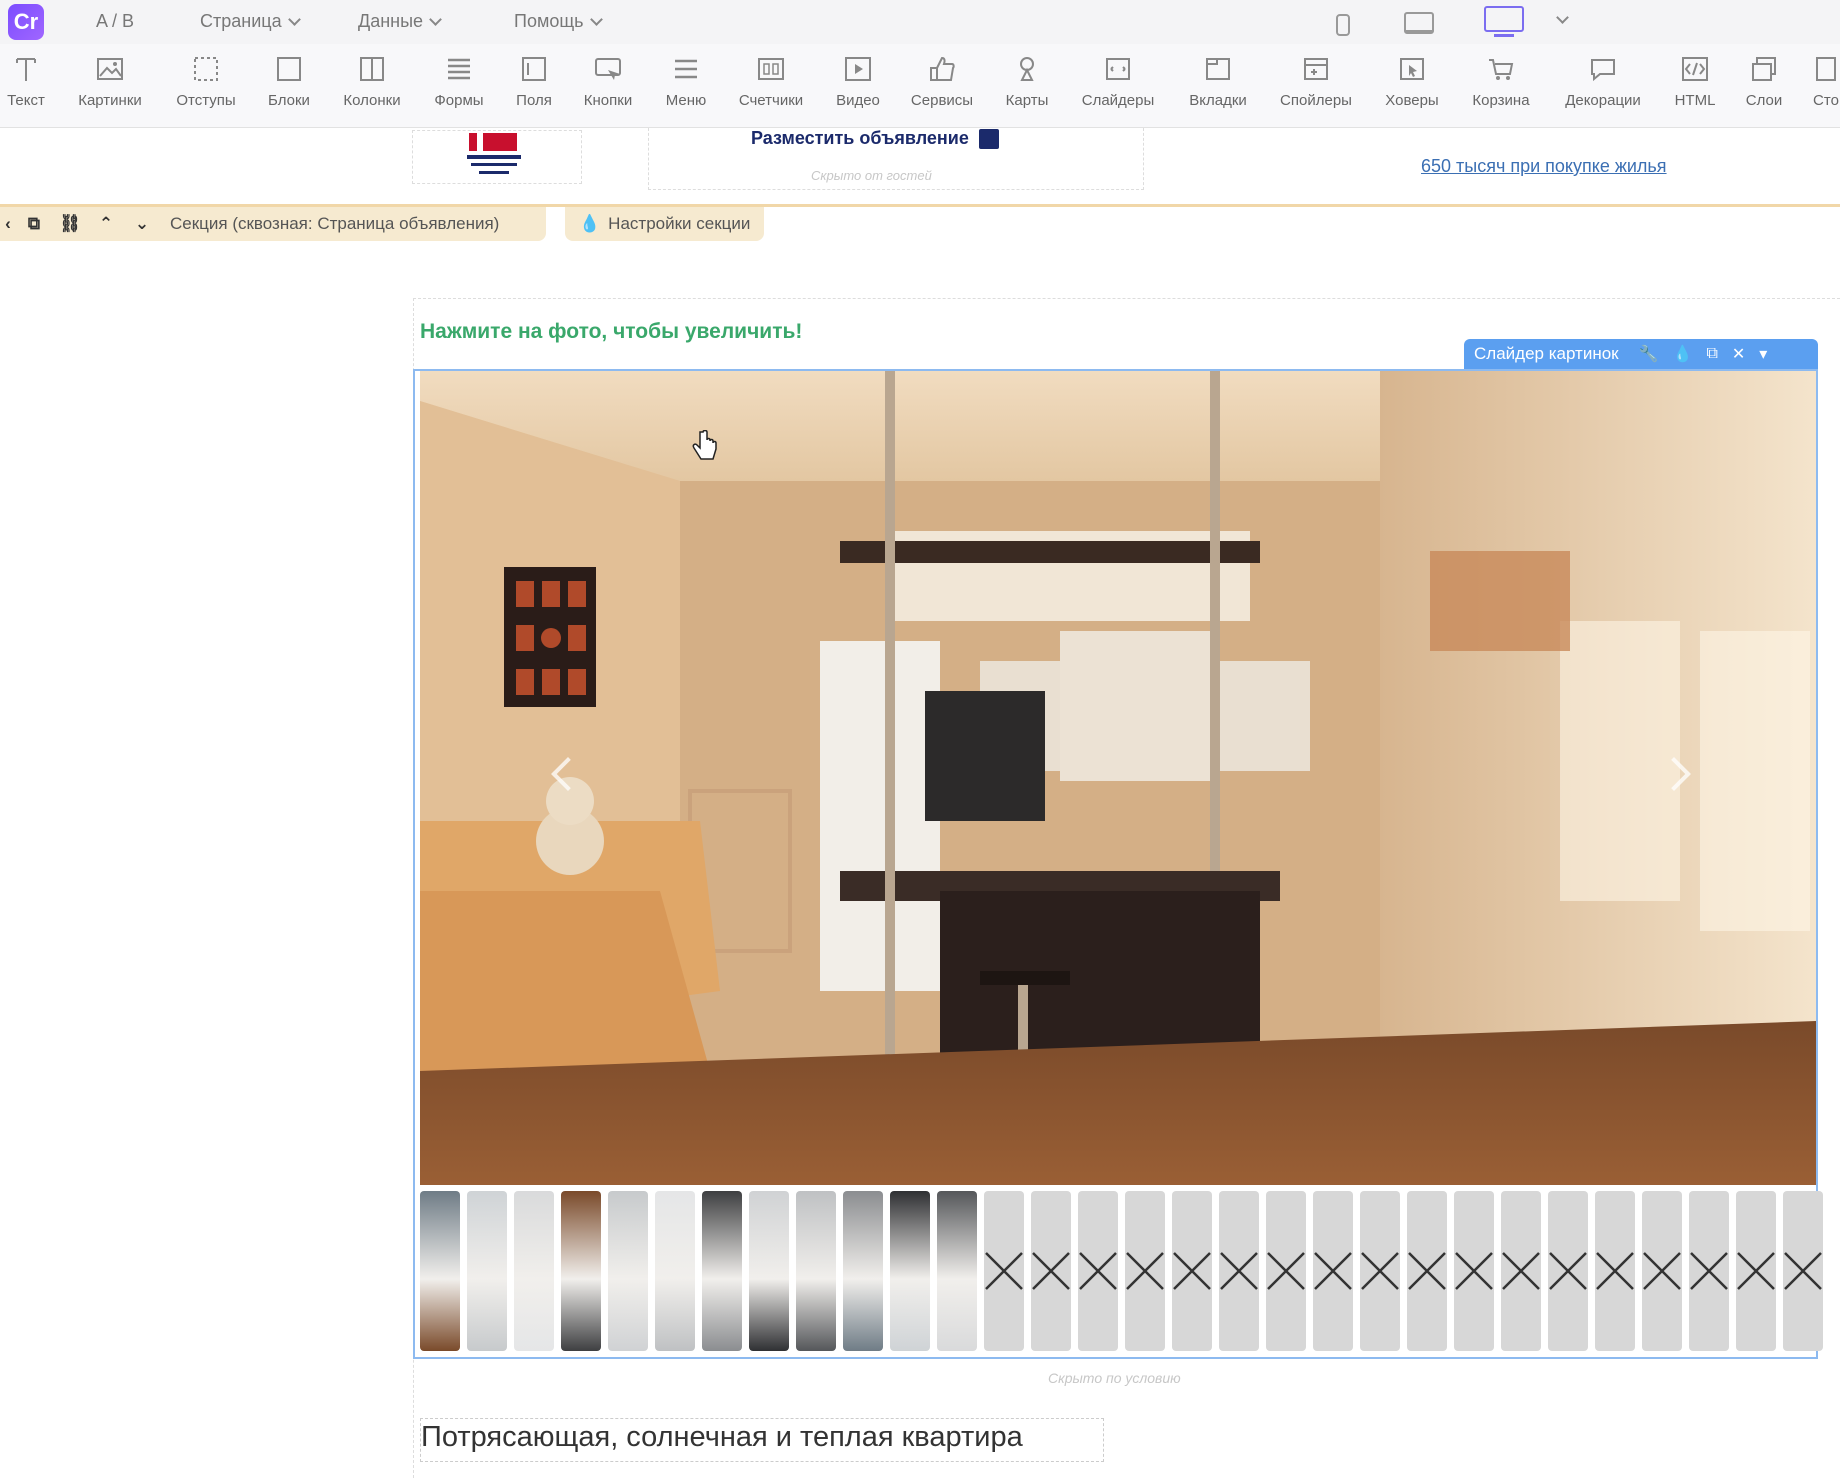 This screenshot has width=1840, height=1478. Describe the element at coordinates (1544, 166) in the screenshot. I see `mortgage-link: 650 тысяч при покупке жилья` at that location.